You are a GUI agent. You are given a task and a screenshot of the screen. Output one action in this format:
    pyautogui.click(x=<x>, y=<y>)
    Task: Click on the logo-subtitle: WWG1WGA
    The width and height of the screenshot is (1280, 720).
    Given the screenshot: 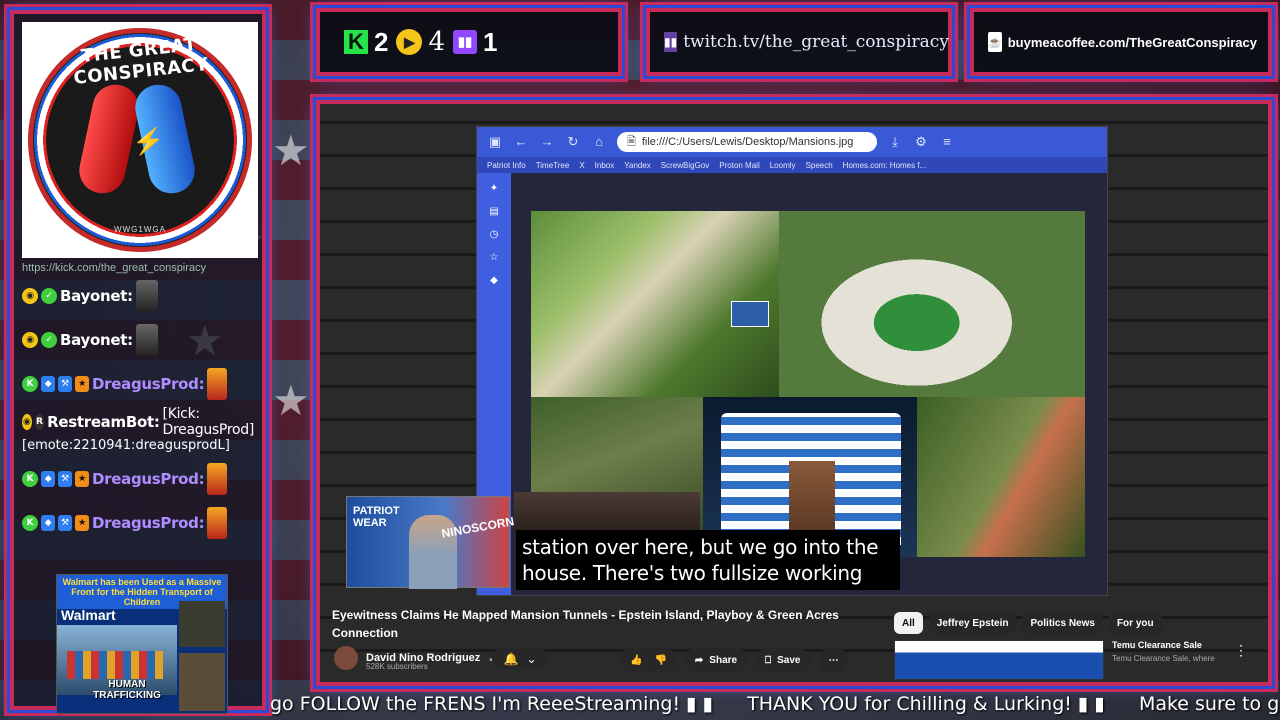 What is the action you would take?
    pyautogui.click(x=140, y=229)
    